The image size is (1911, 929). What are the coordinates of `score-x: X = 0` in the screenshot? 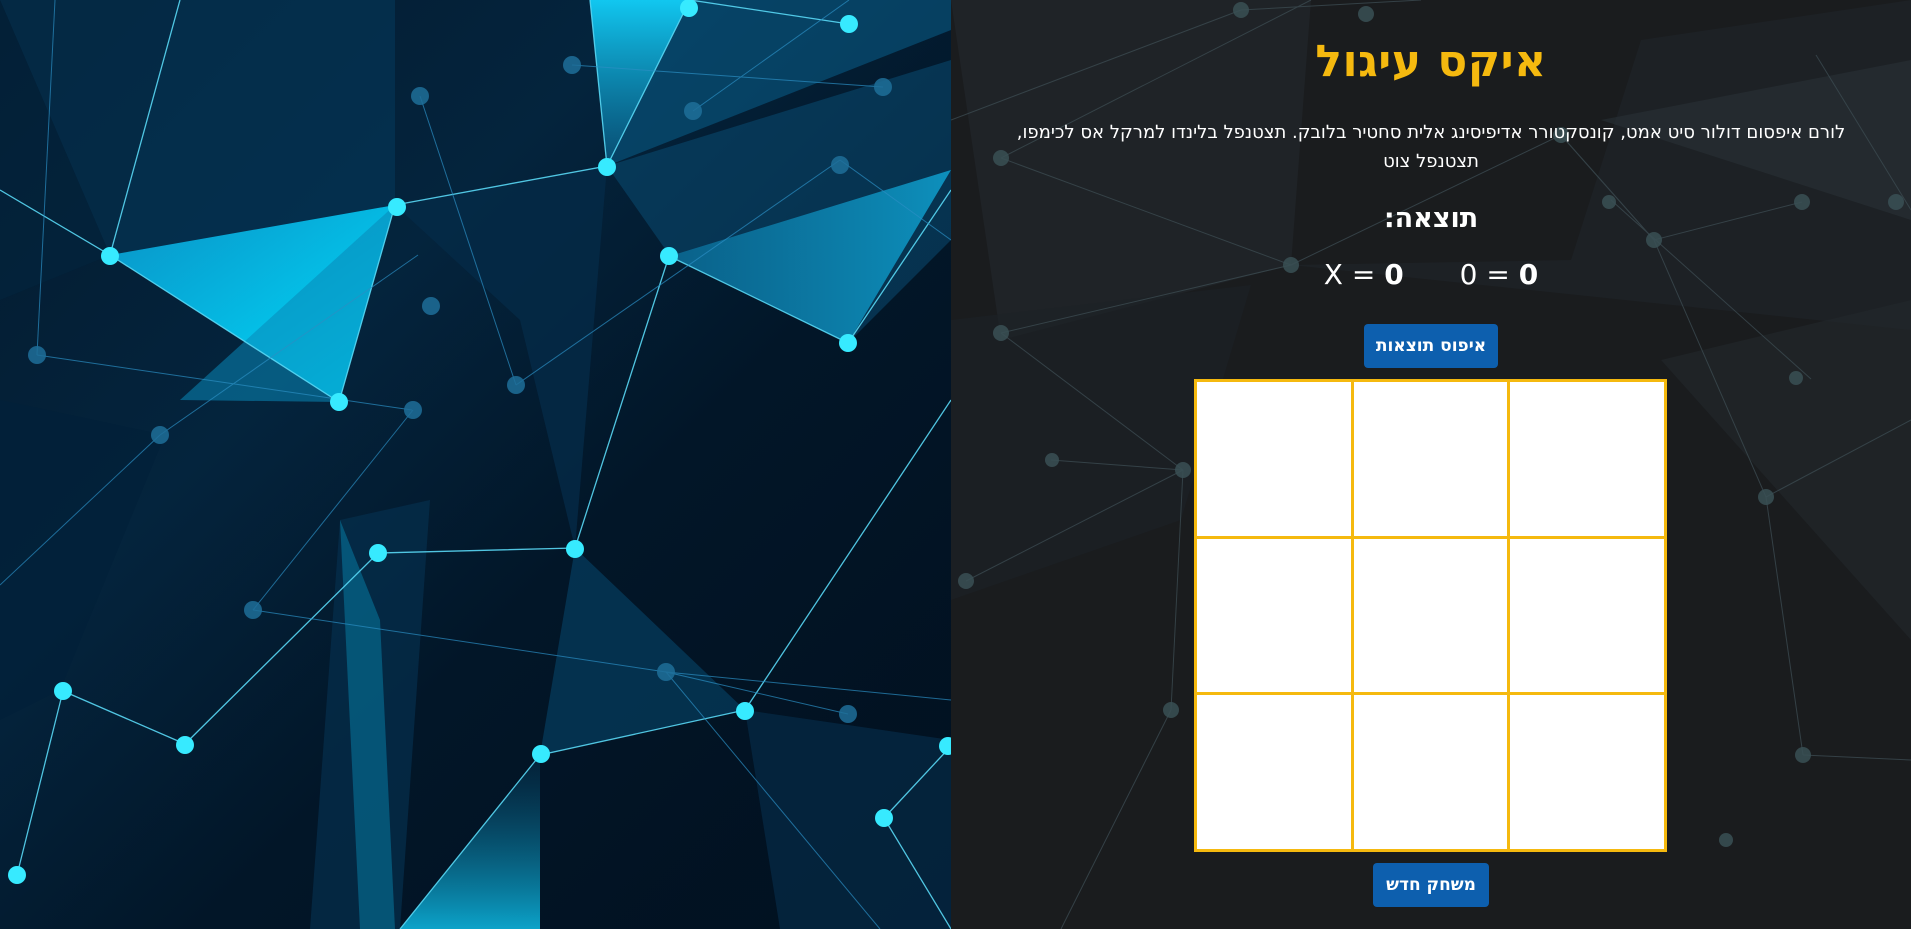 It's located at (1364, 274).